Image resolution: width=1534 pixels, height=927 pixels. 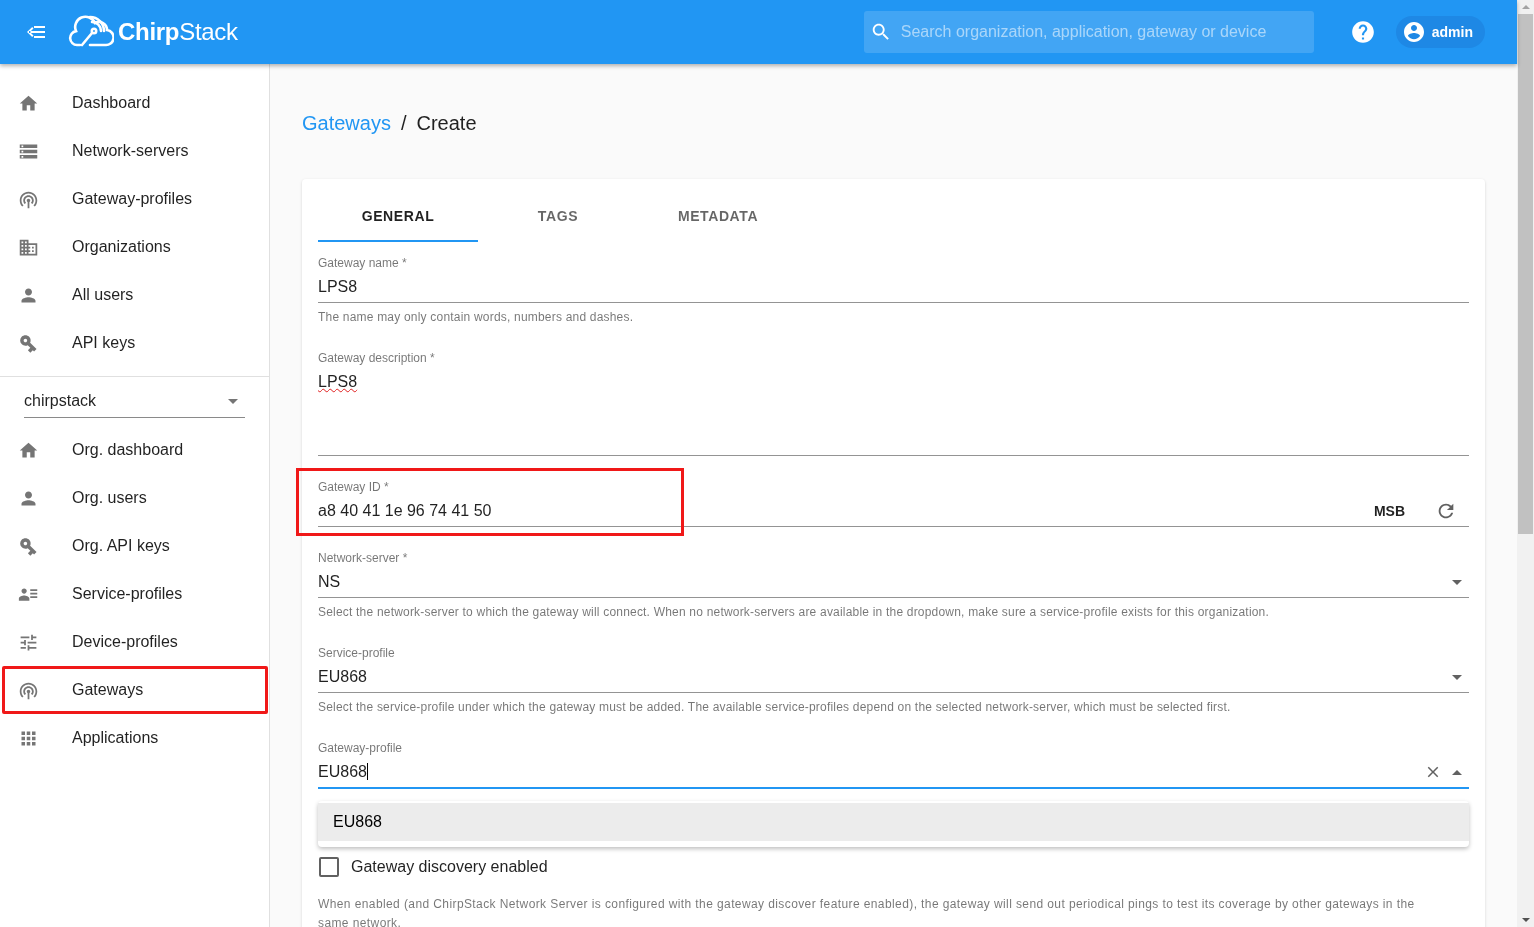 What do you see at coordinates (134, 199) in the screenshot?
I see `sidebar-item: Gateway-profiles` at bounding box center [134, 199].